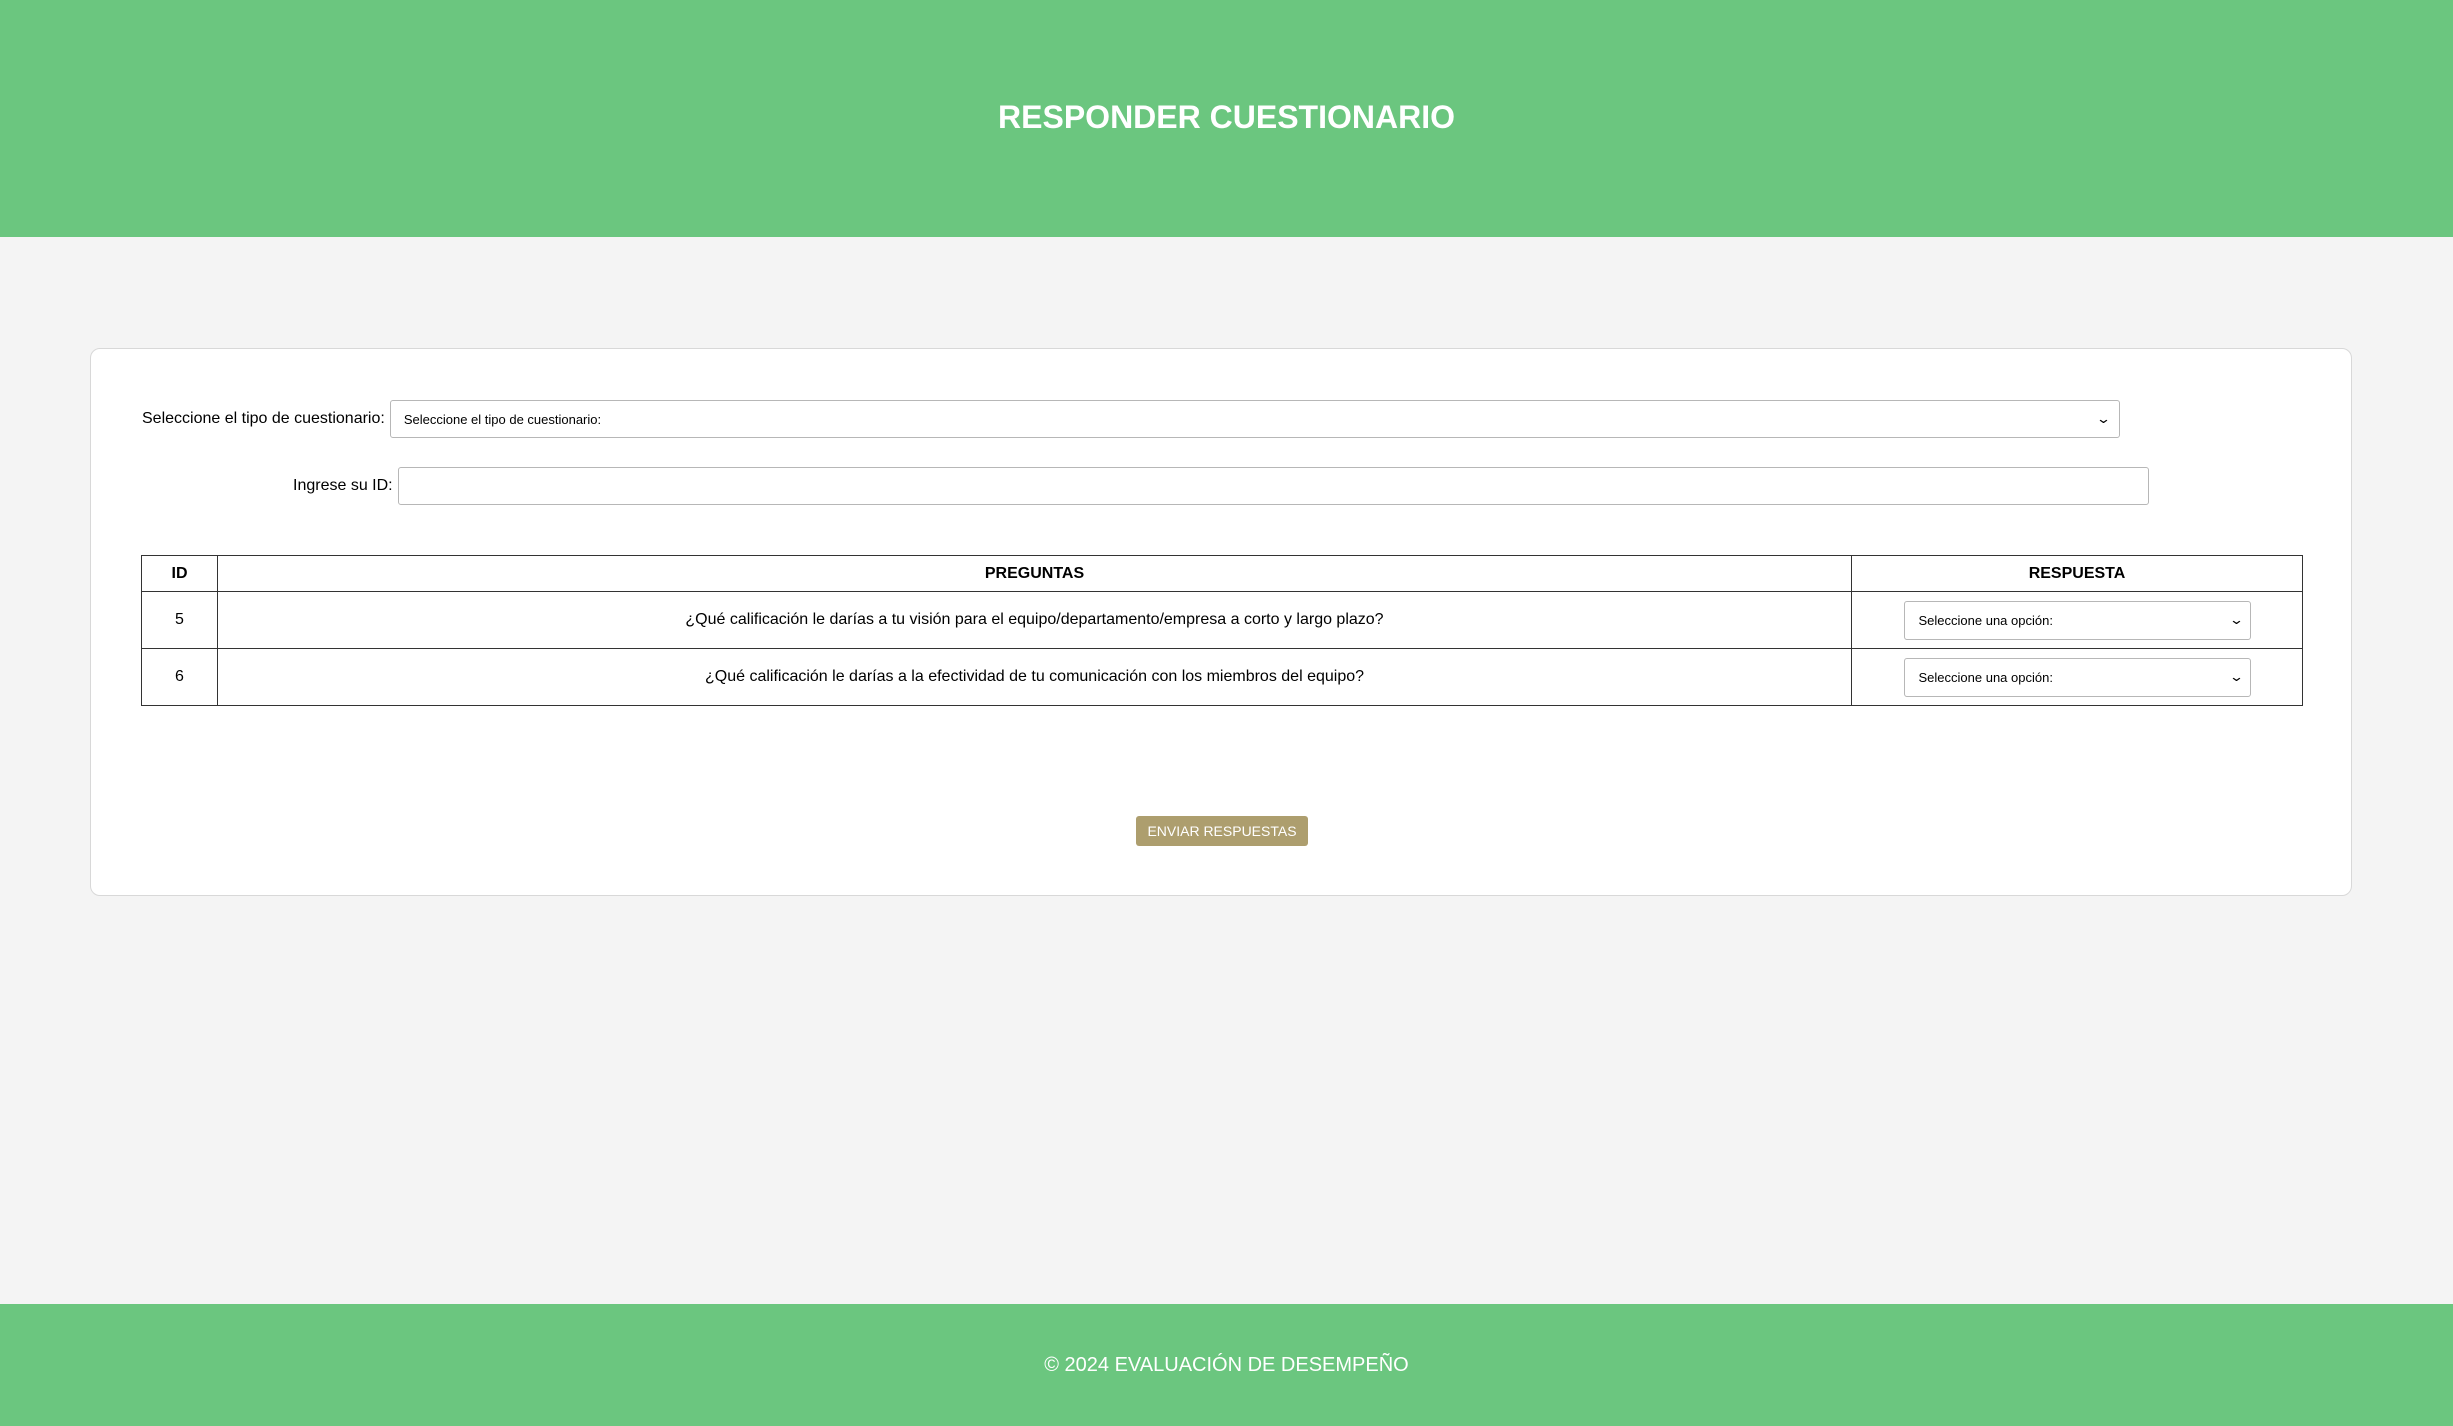  What do you see at coordinates (179, 573) in the screenshot?
I see `column-header-id: ID` at bounding box center [179, 573].